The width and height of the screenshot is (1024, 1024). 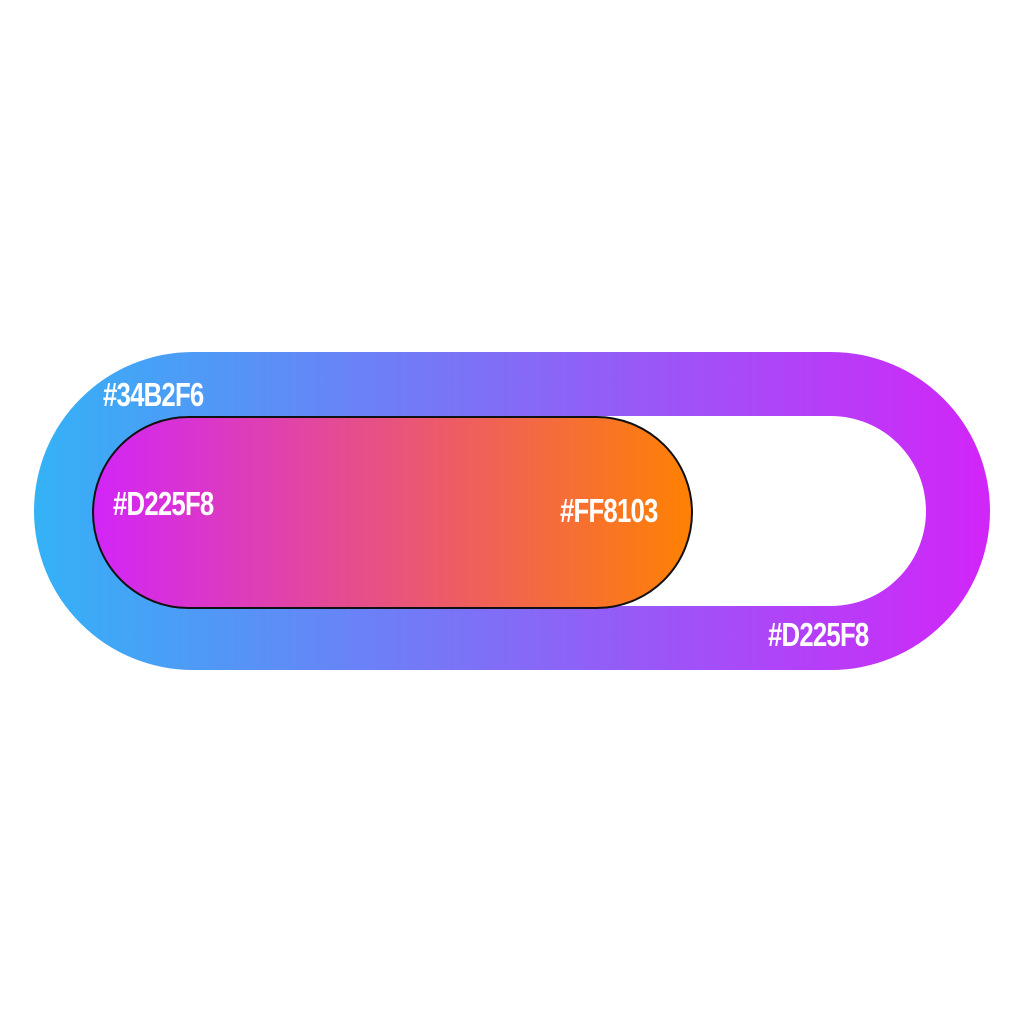 What do you see at coordinates (609, 510) in the screenshot?
I see `knob-end-color-label: #FF8103` at bounding box center [609, 510].